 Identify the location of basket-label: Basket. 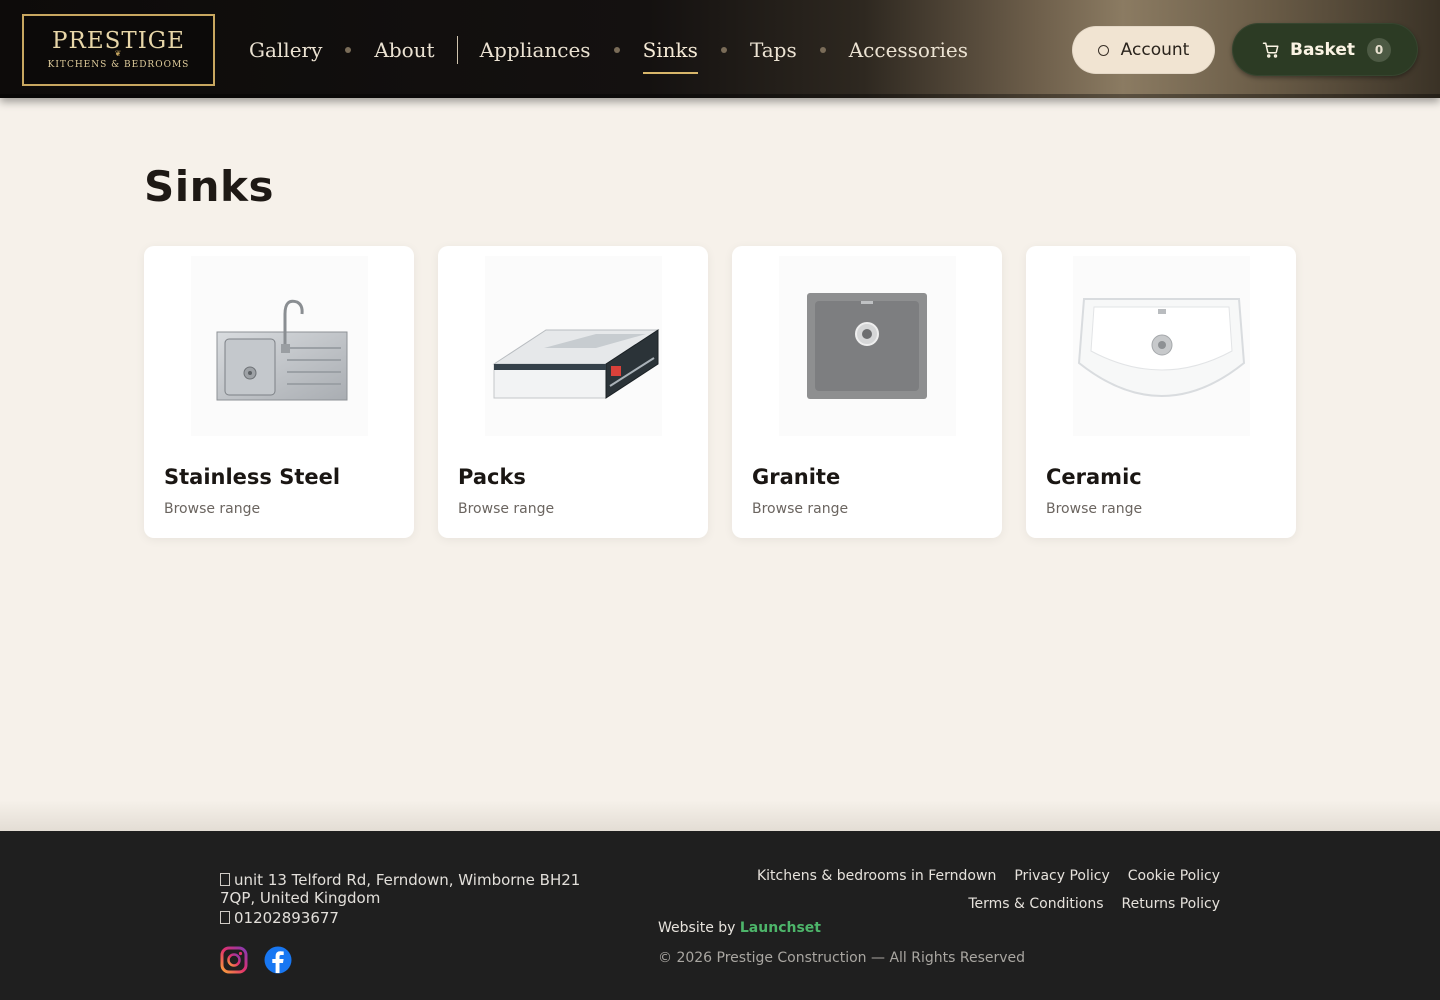
(1323, 49).